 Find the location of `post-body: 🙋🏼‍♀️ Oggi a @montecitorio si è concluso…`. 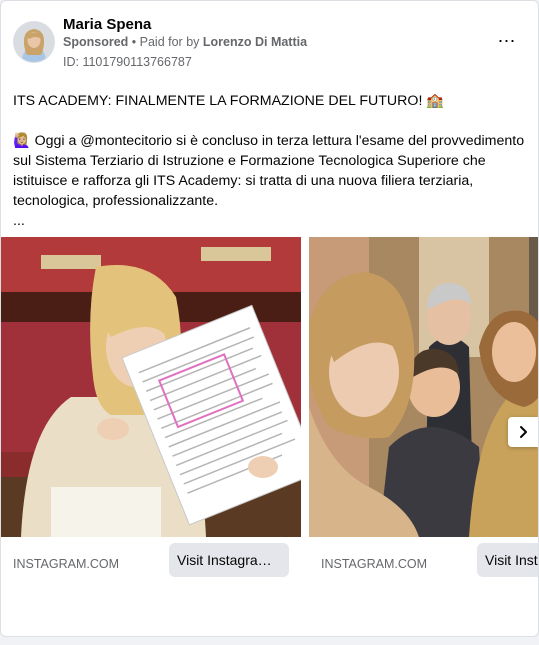

post-body: 🙋🏼‍♀️ Oggi a @montecitorio si è concluso… is located at coordinates (269, 171).